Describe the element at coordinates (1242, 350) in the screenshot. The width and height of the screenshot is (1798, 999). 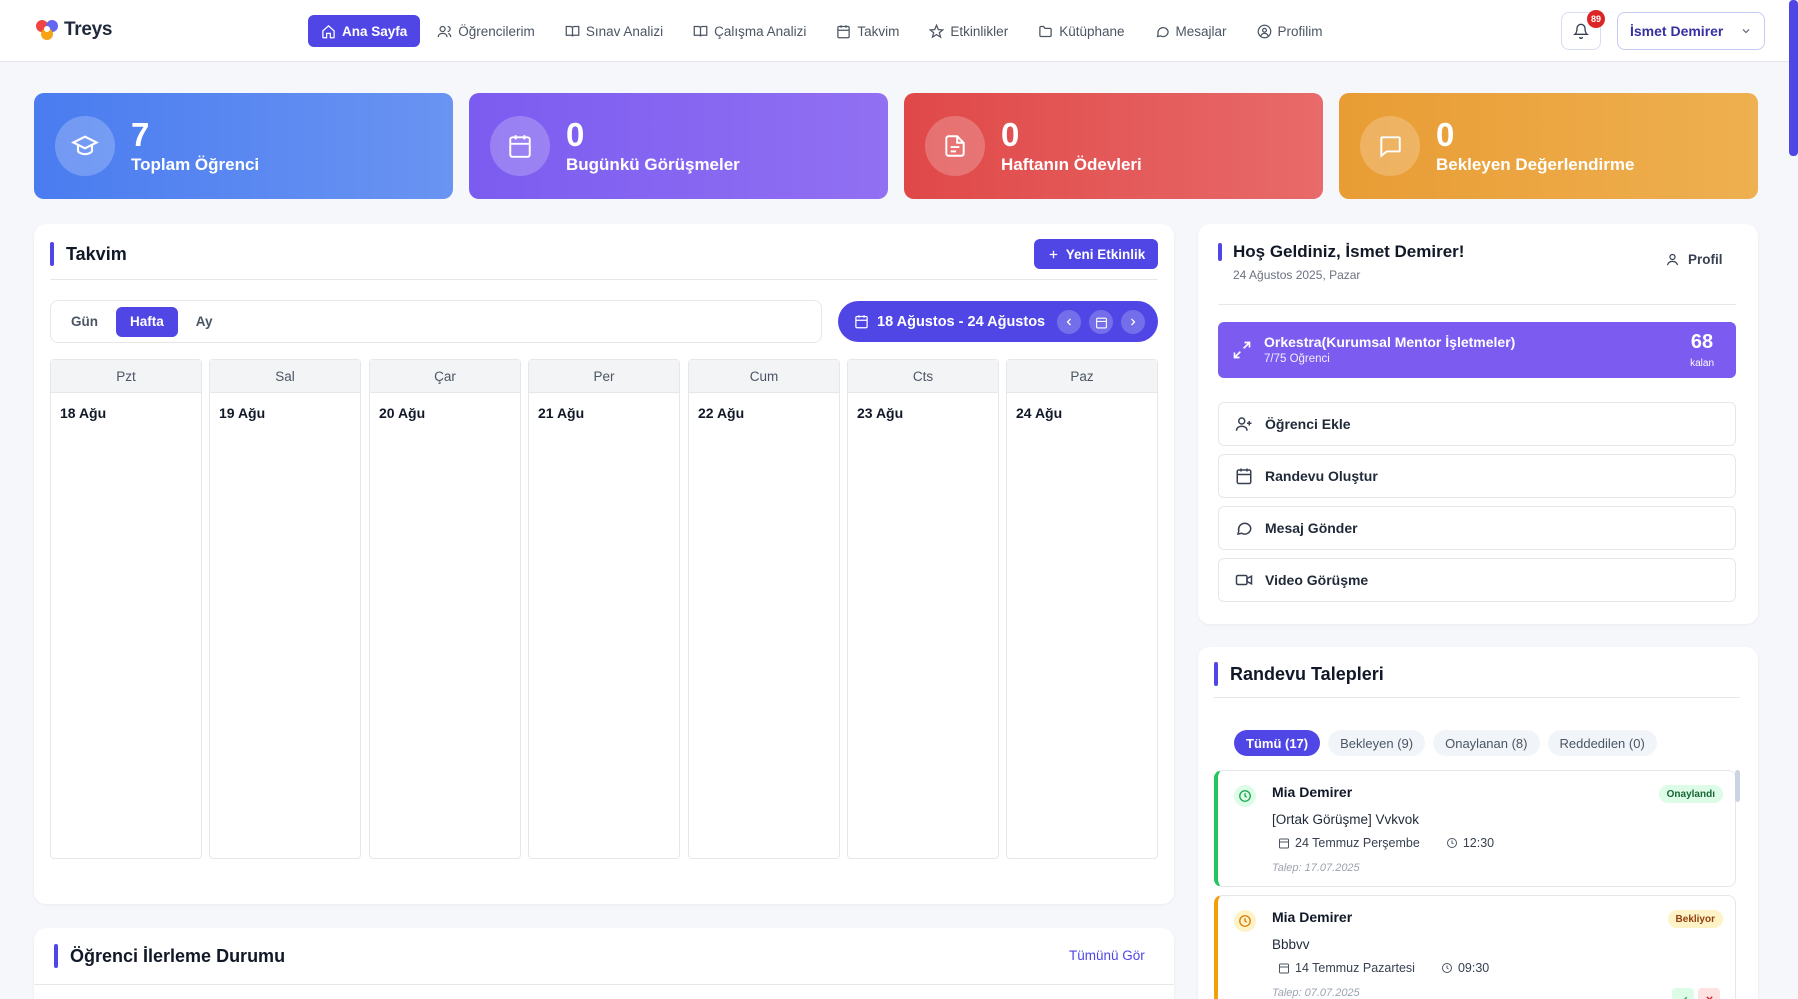
I see `expand-icon` at that location.